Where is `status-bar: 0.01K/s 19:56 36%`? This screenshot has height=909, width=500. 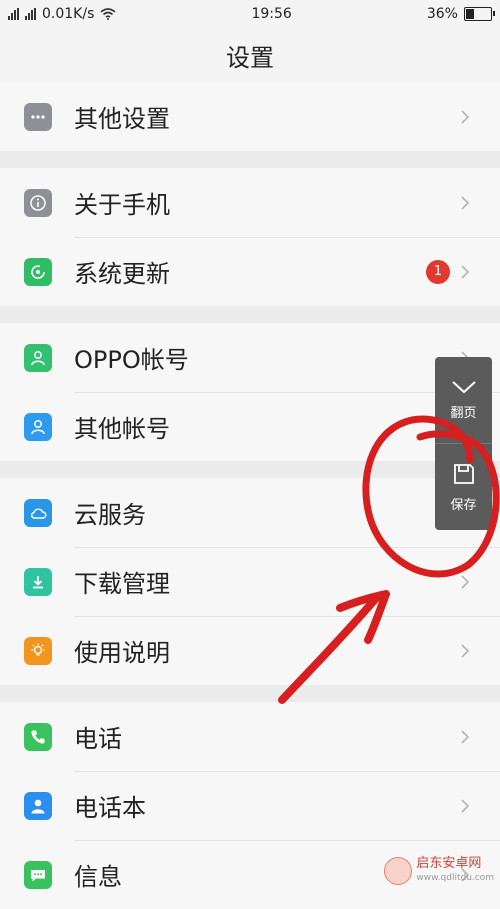
status-bar: 0.01K/s 19:56 36% is located at coordinates (250, 14).